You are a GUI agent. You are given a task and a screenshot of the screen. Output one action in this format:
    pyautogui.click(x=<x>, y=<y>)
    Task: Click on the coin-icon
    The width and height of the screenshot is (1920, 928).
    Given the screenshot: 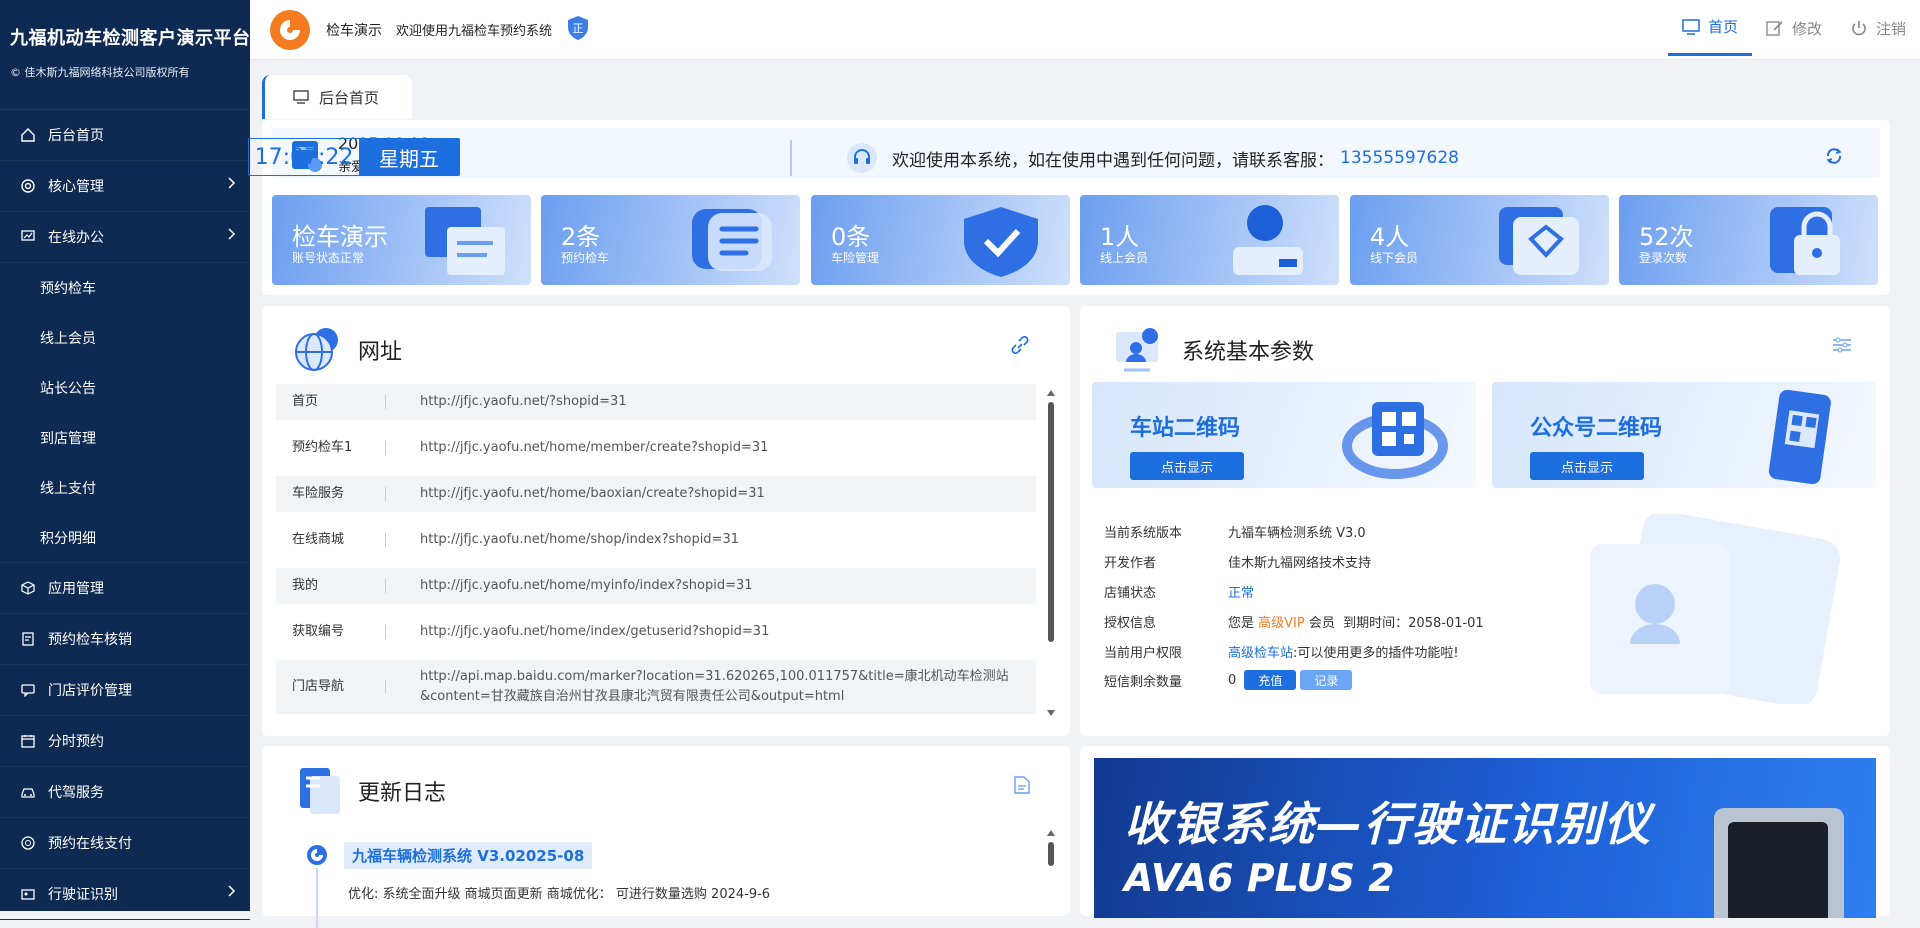 What is the action you would take?
    pyautogui.click(x=28, y=843)
    